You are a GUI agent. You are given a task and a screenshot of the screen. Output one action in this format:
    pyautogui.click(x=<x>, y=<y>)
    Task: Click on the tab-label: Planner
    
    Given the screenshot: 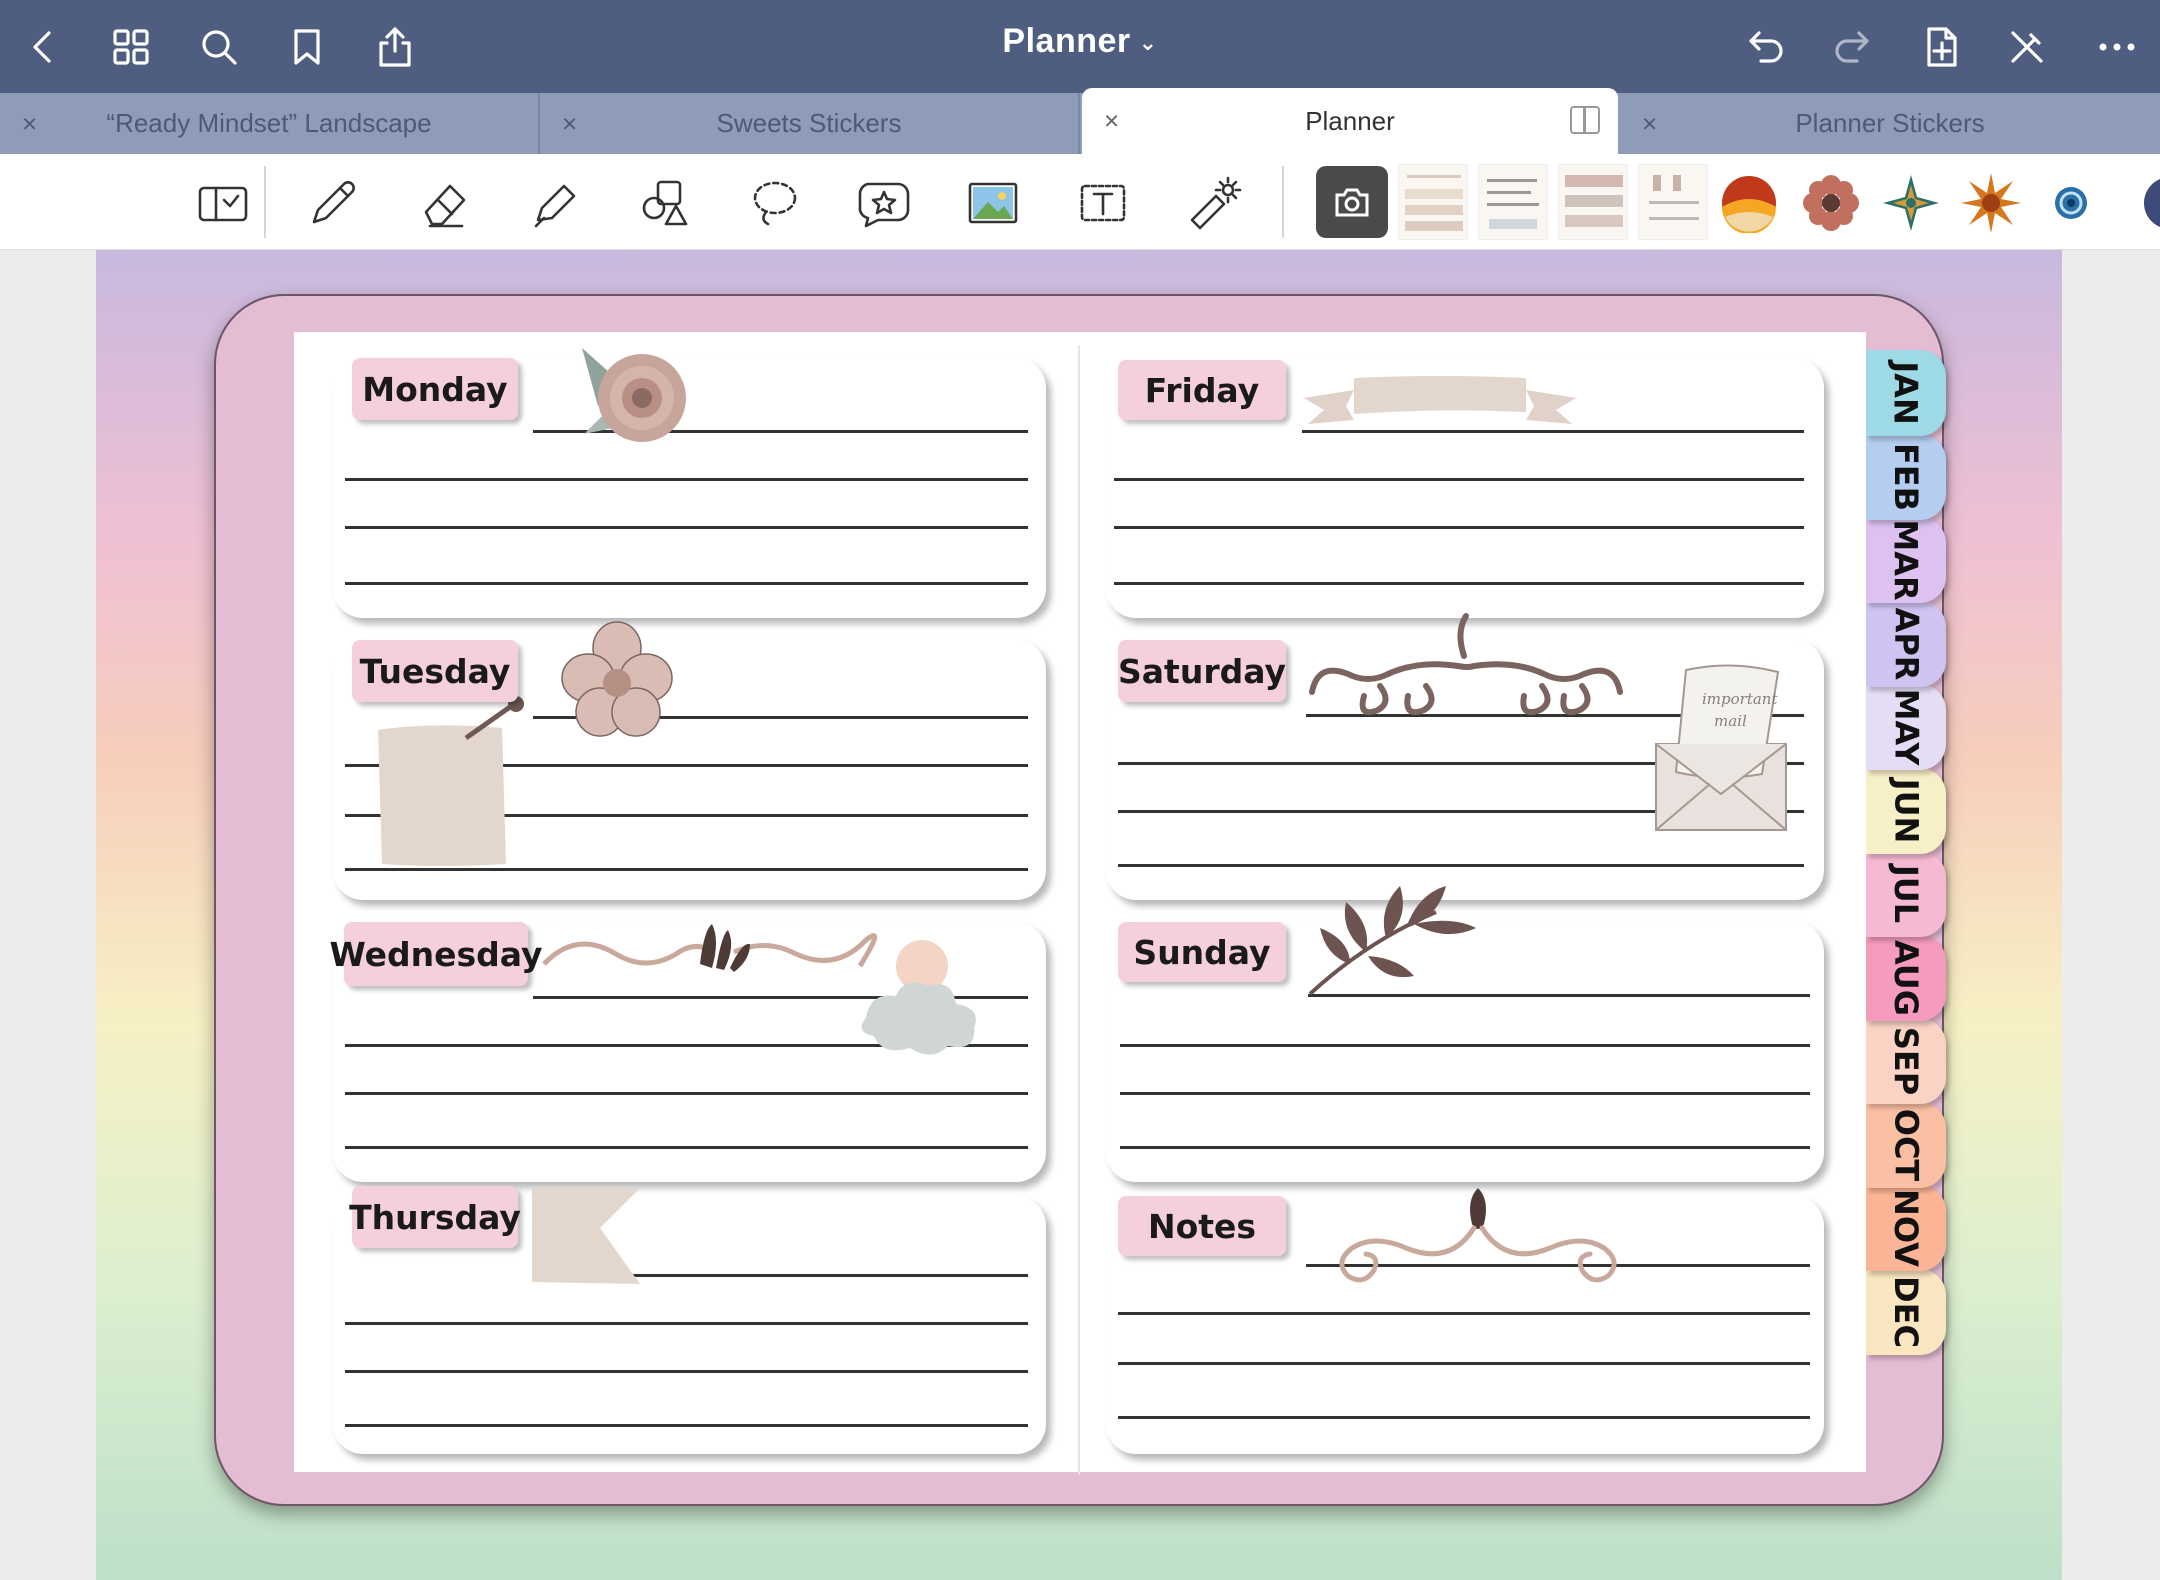 What is the action you would take?
    pyautogui.click(x=1350, y=120)
    